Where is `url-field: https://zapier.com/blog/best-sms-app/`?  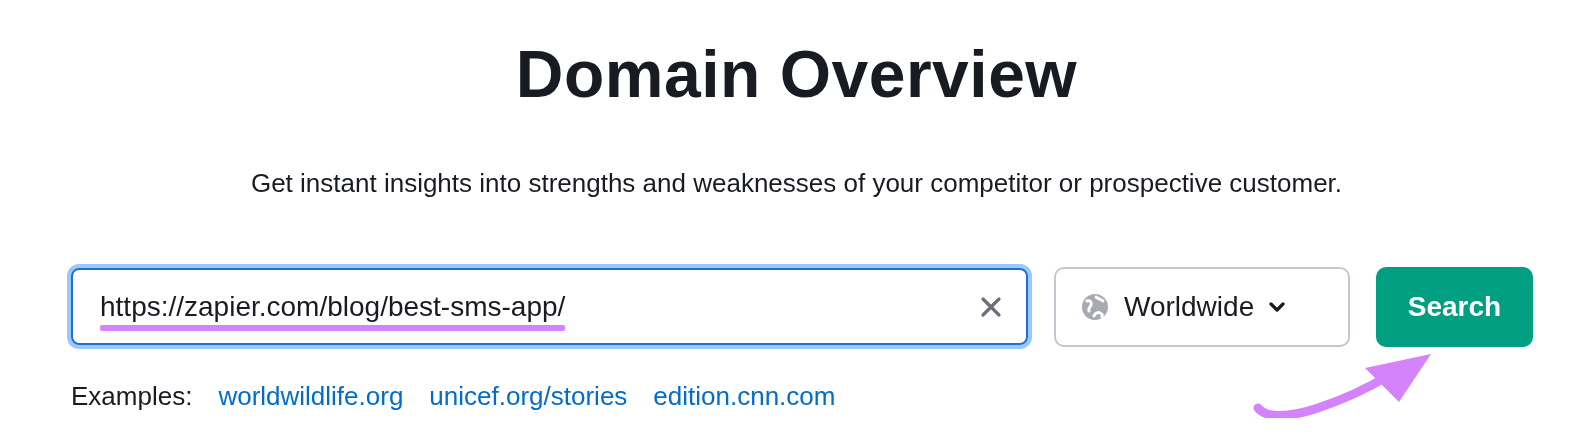
url-field: https://zapier.com/blog/best-sms-app/ is located at coordinates (549, 306).